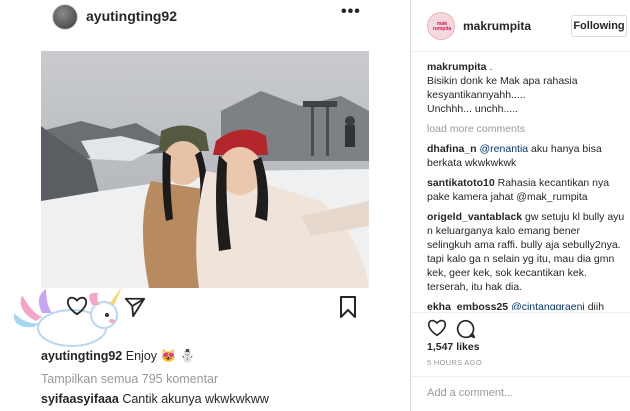 This screenshot has width=630, height=411. What do you see at coordinates (467, 305) in the screenshot?
I see `comment-username: ekha_emboss25` at bounding box center [467, 305].